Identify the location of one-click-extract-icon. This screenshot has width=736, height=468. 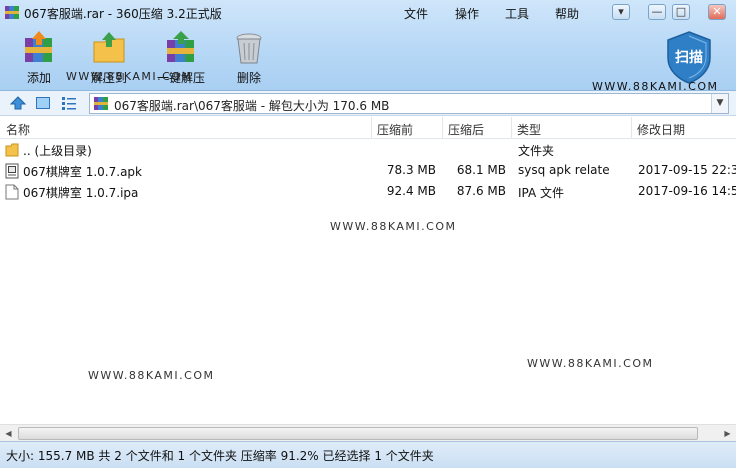
(180, 46).